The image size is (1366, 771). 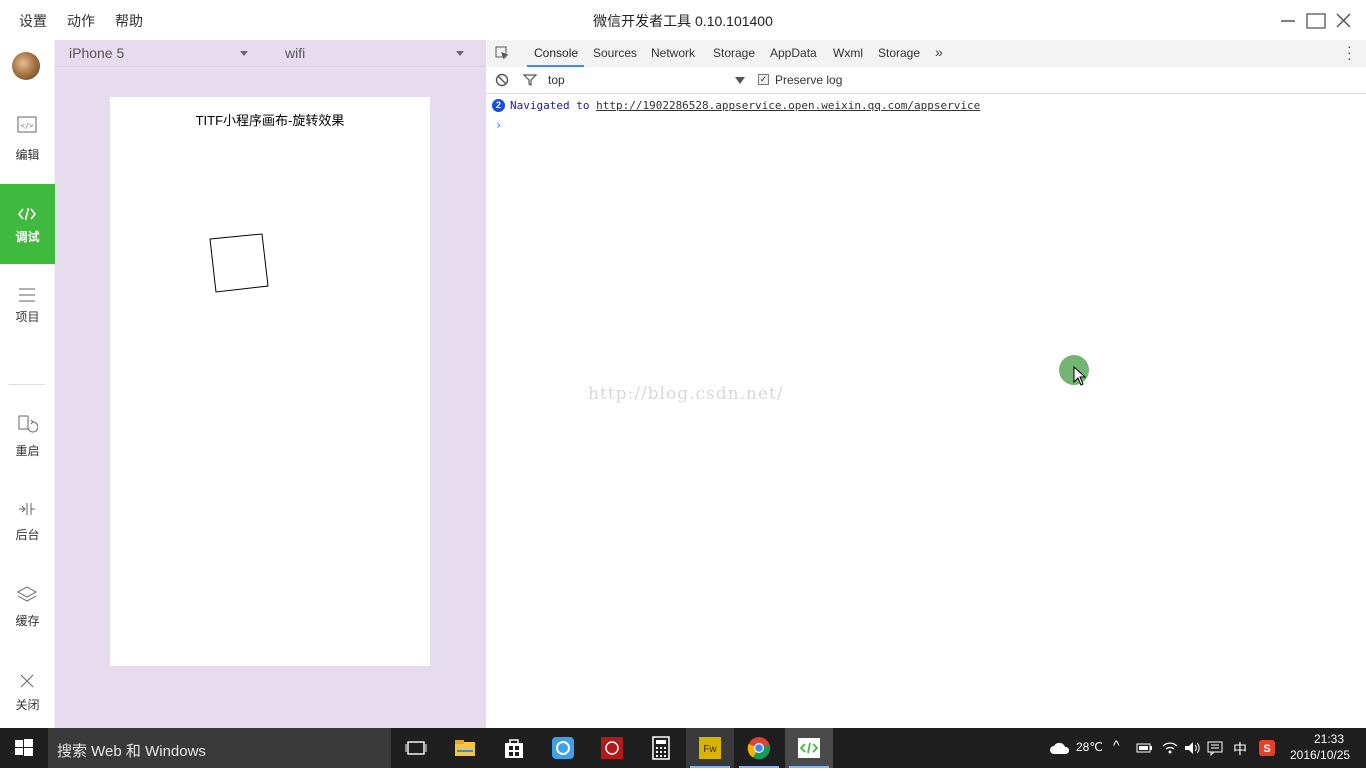 I want to click on taskbar-search: 搜索 Web 和 Windows, so click(x=219, y=748).